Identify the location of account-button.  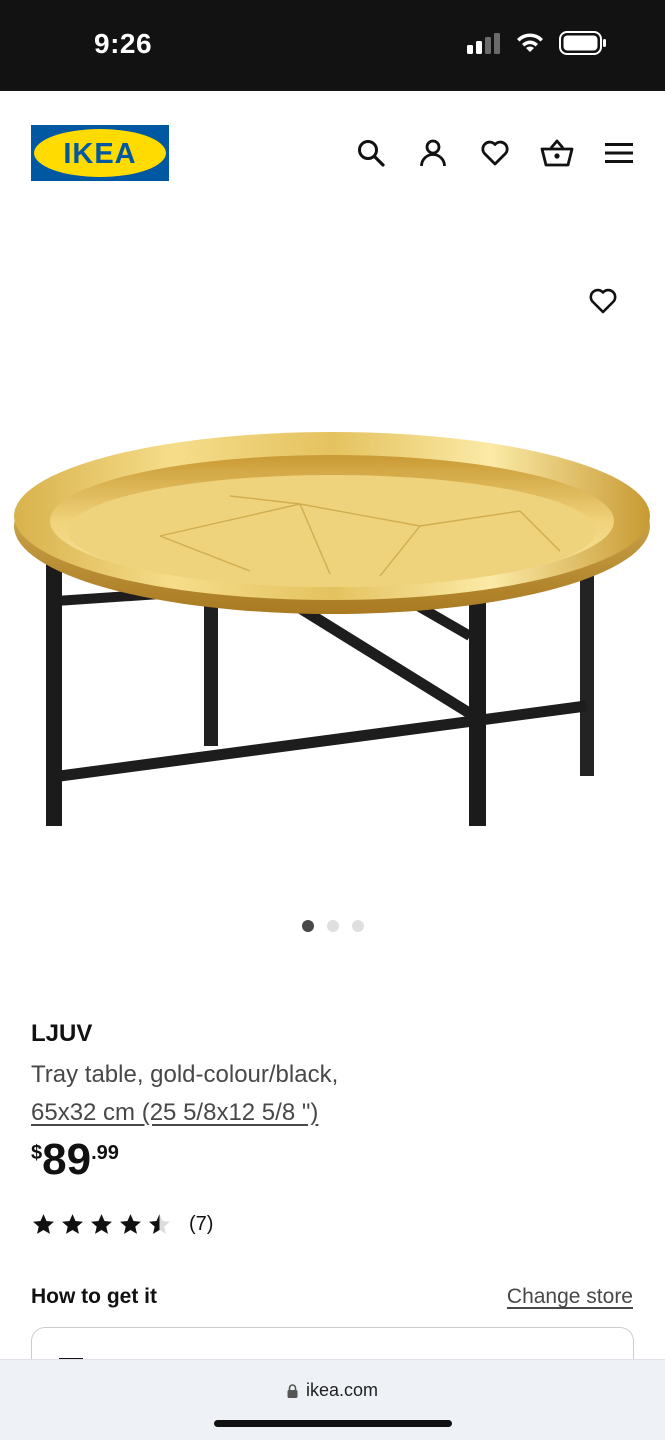
(433, 153).